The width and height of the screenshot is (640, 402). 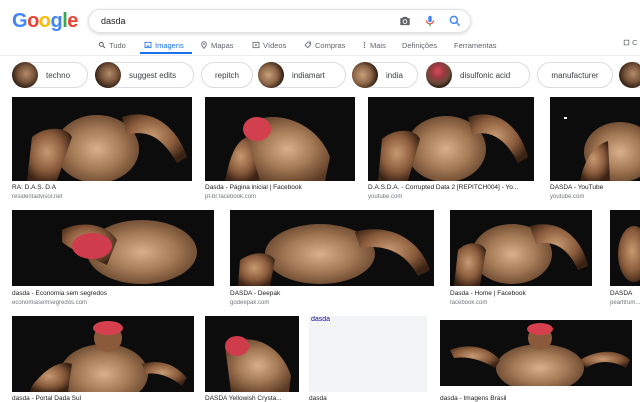 I want to click on tab-shopping: Compras, so click(x=324, y=45).